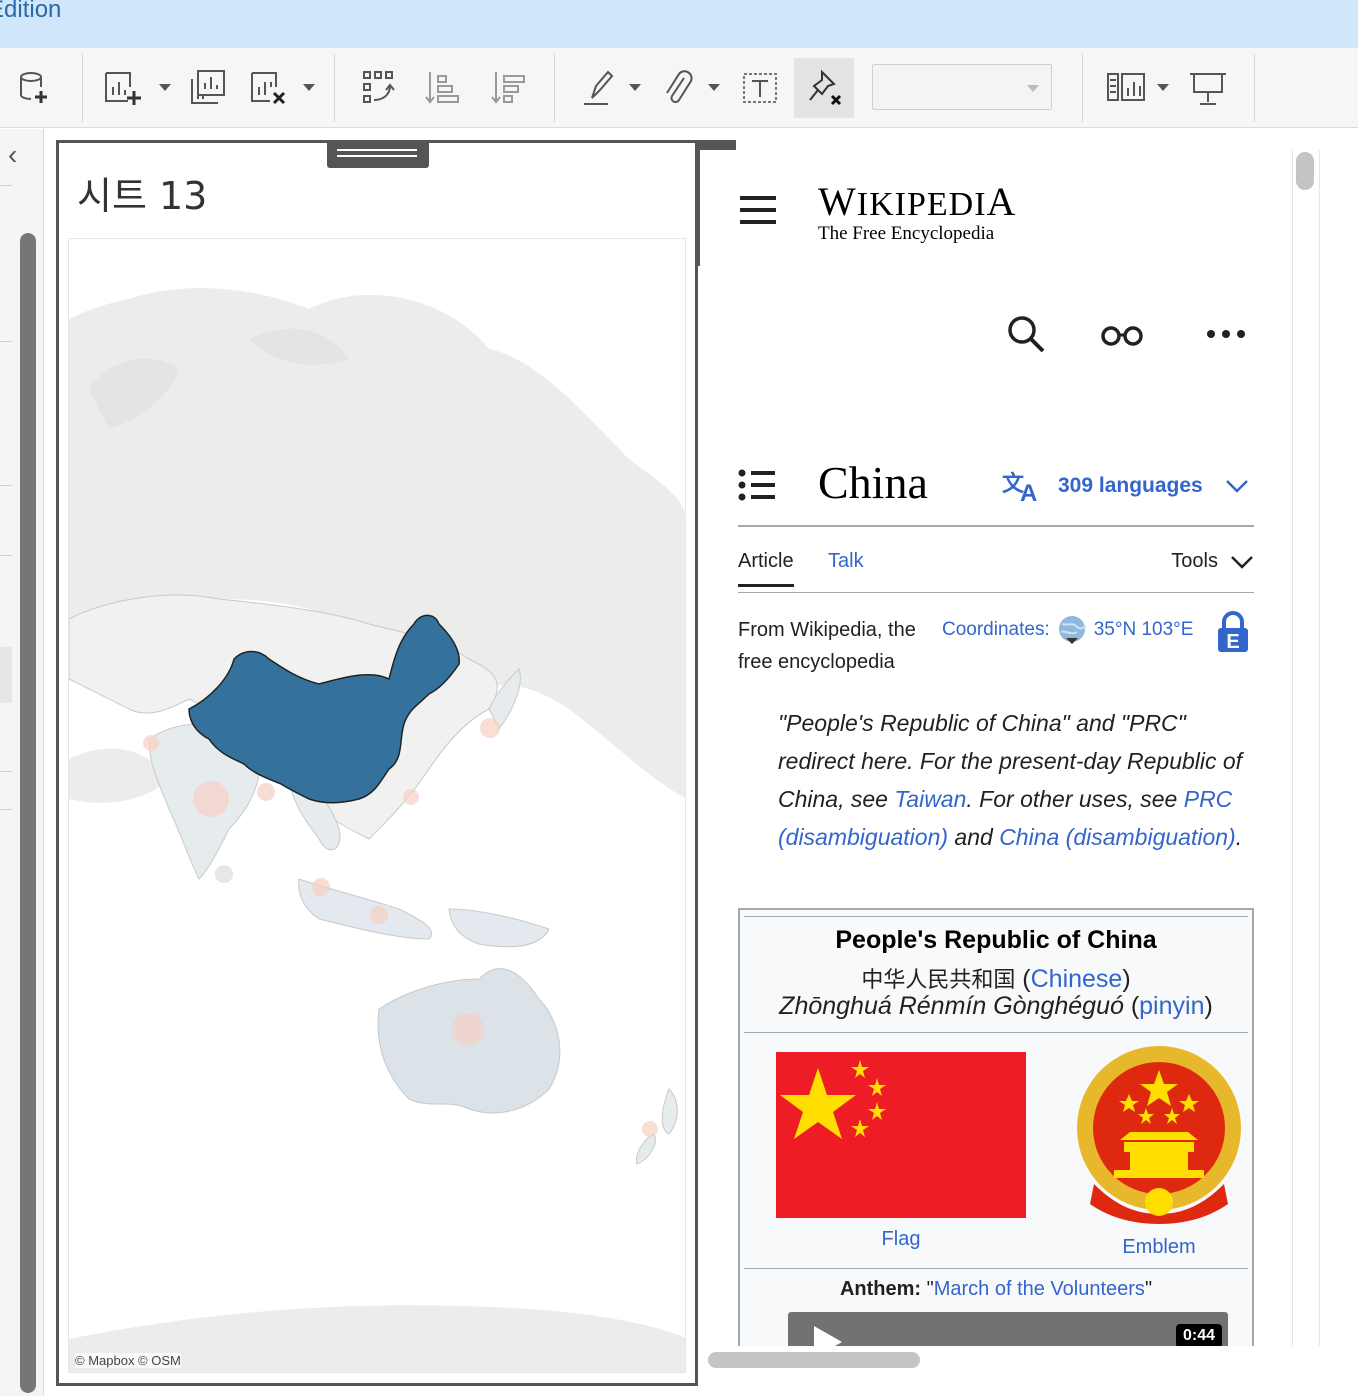  I want to click on language-count: 309 languages, so click(1130, 485).